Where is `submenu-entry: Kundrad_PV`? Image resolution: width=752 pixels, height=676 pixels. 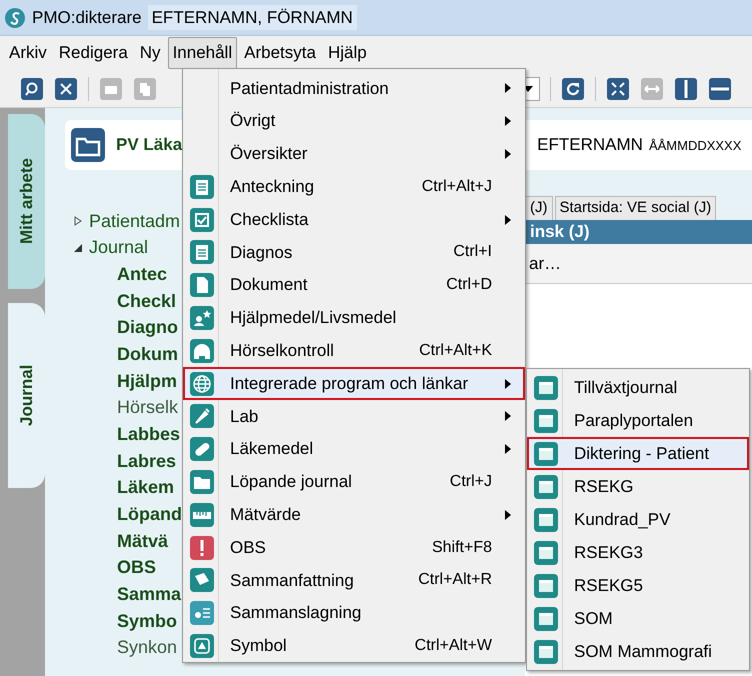
submenu-entry: Kundrad_PV is located at coordinates (638, 519).